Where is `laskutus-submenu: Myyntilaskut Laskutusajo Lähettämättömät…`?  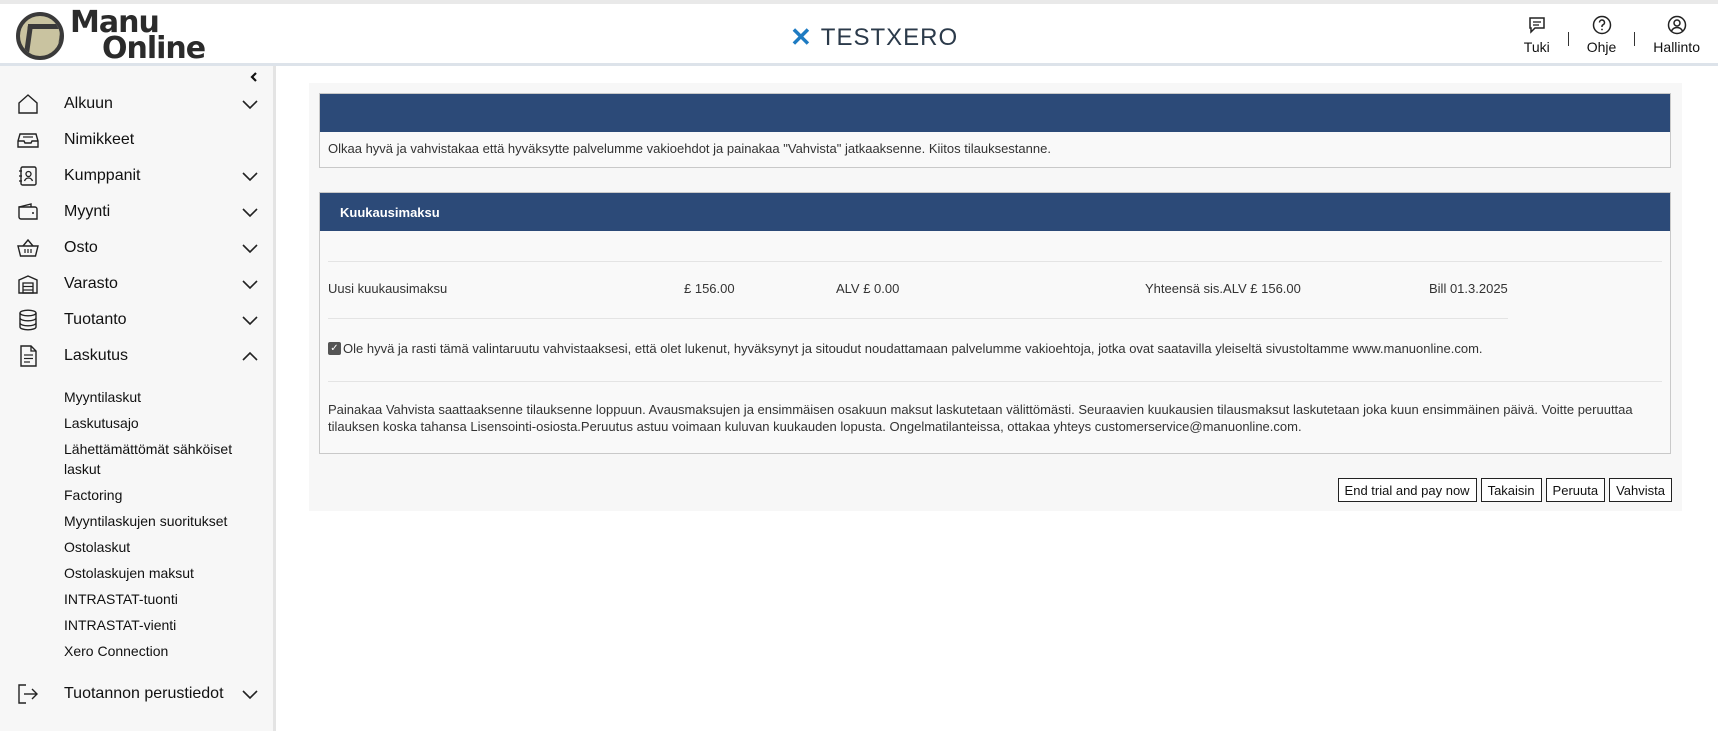 laskutus-submenu: Myyntilaskut Laskutusajo Lähettämättömät… is located at coordinates (136, 524).